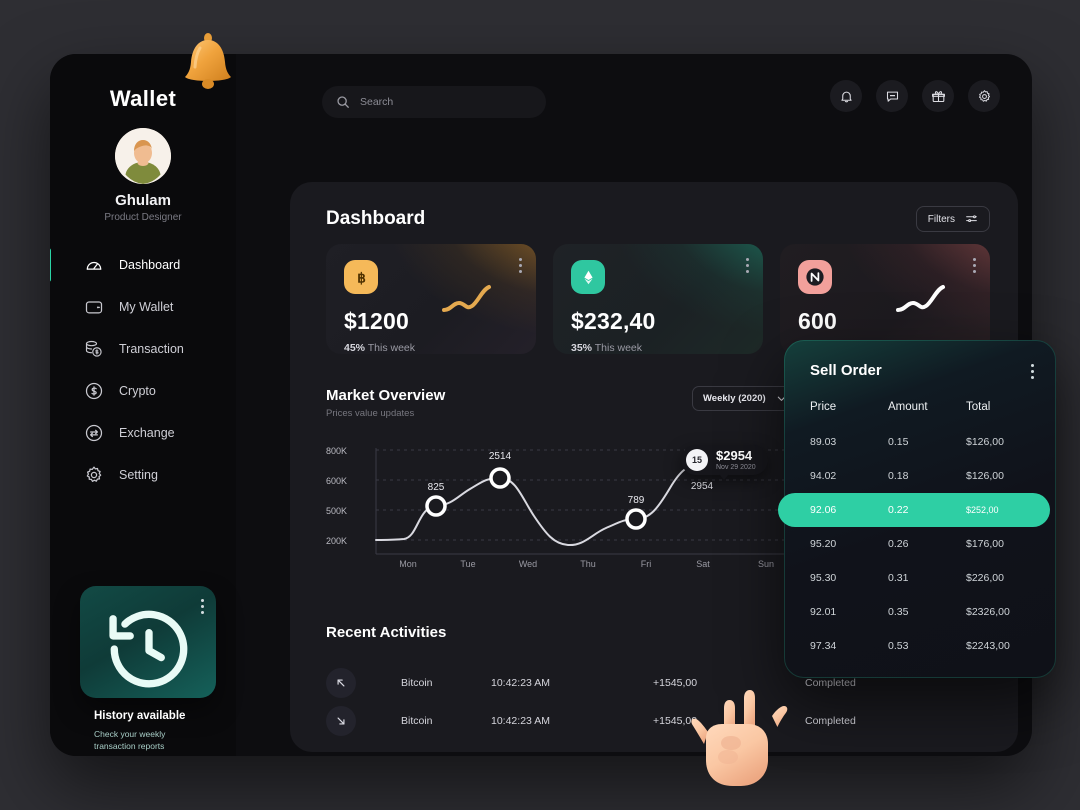 The image size is (1080, 810). What do you see at coordinates (675, 683) in the screenshot?
I see `activity-amount: +1545,00` at bounding box center [675, 683].